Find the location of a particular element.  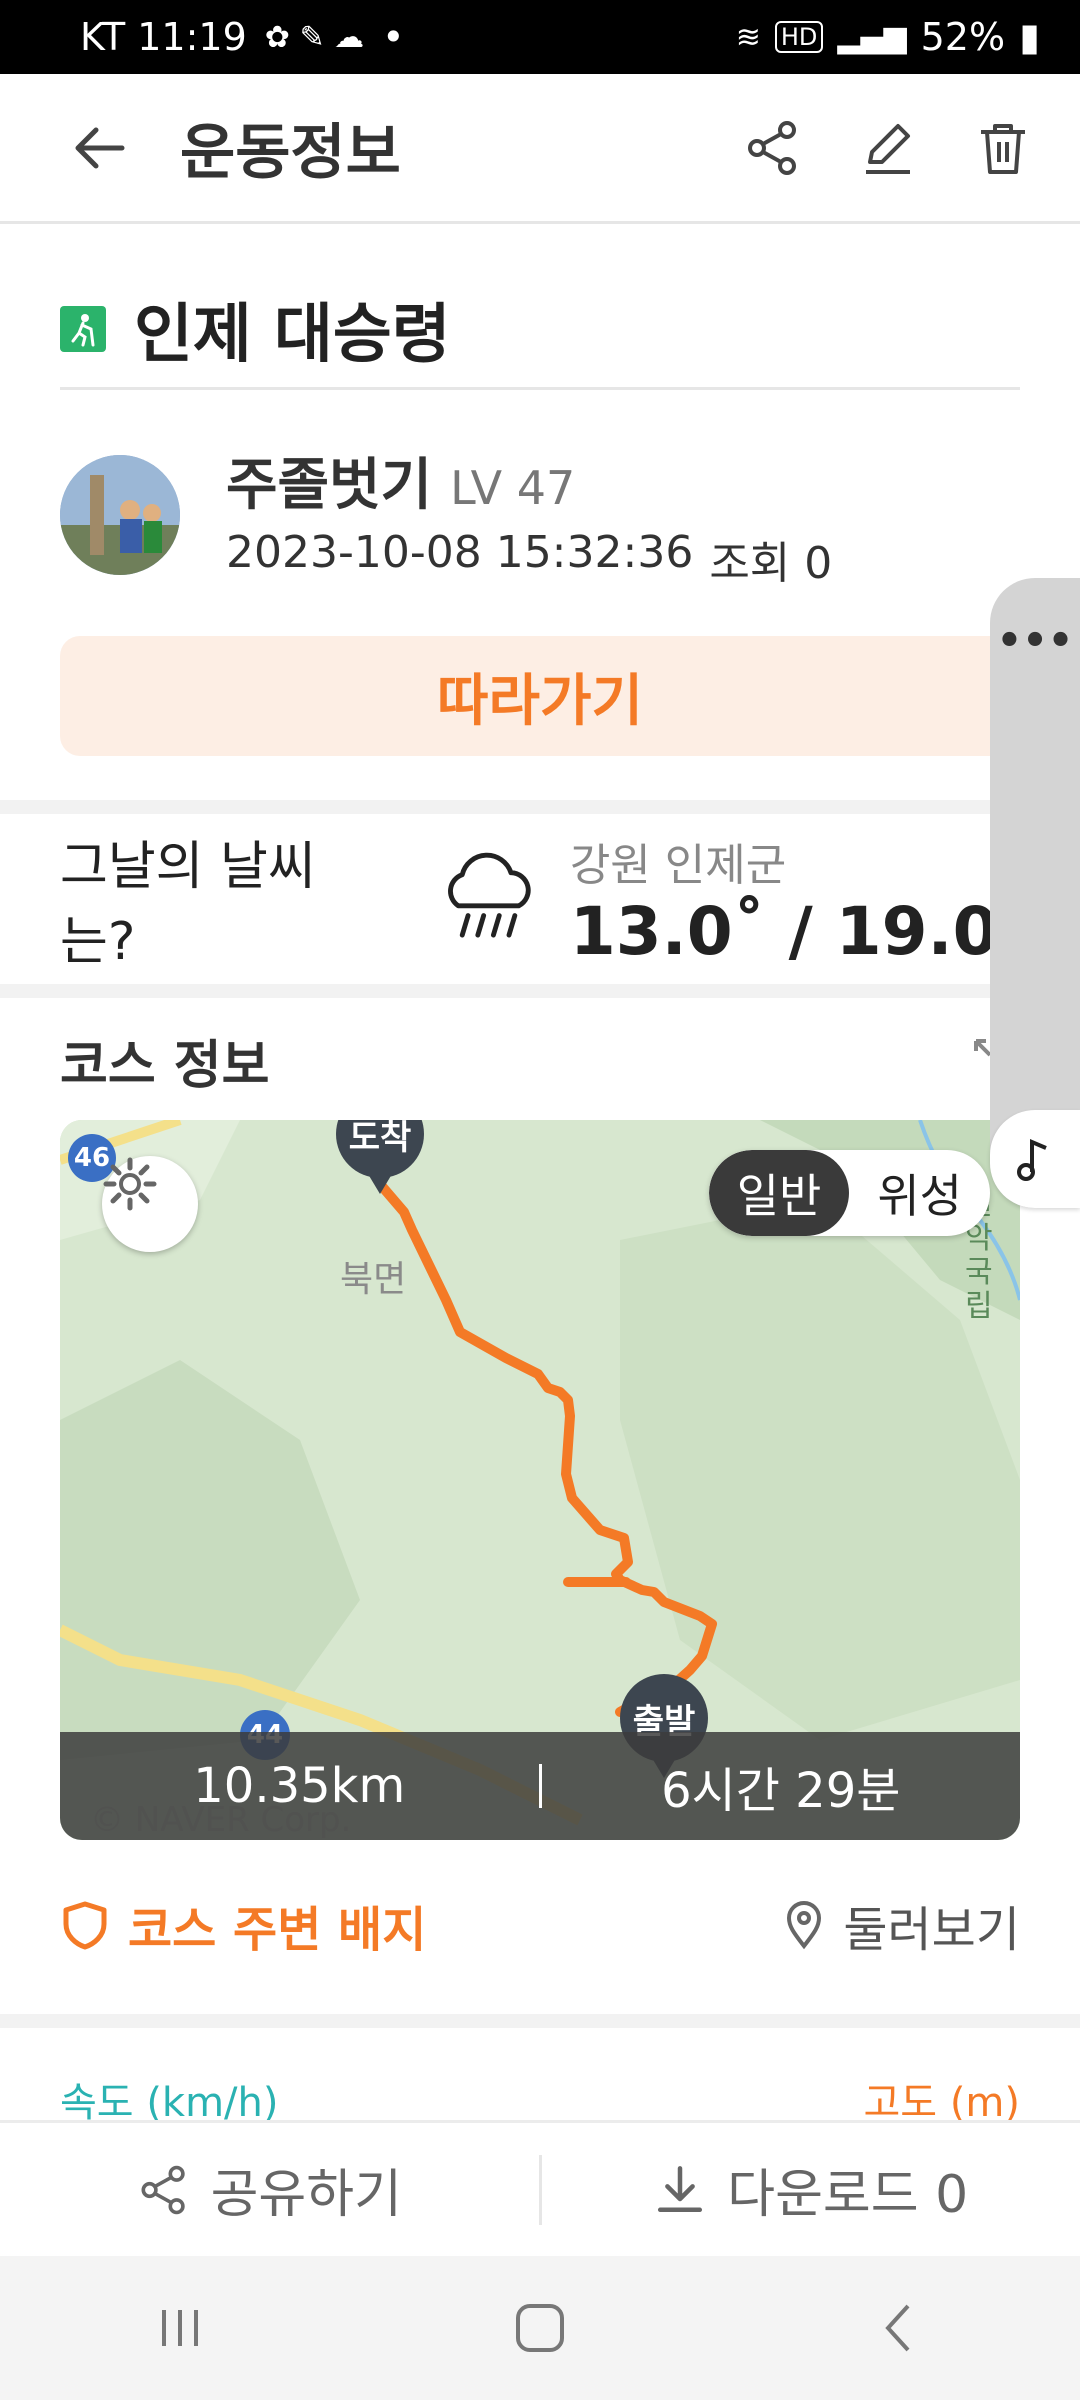

look-around-label: 둘러보기 is located at coordinates (931, 1930).